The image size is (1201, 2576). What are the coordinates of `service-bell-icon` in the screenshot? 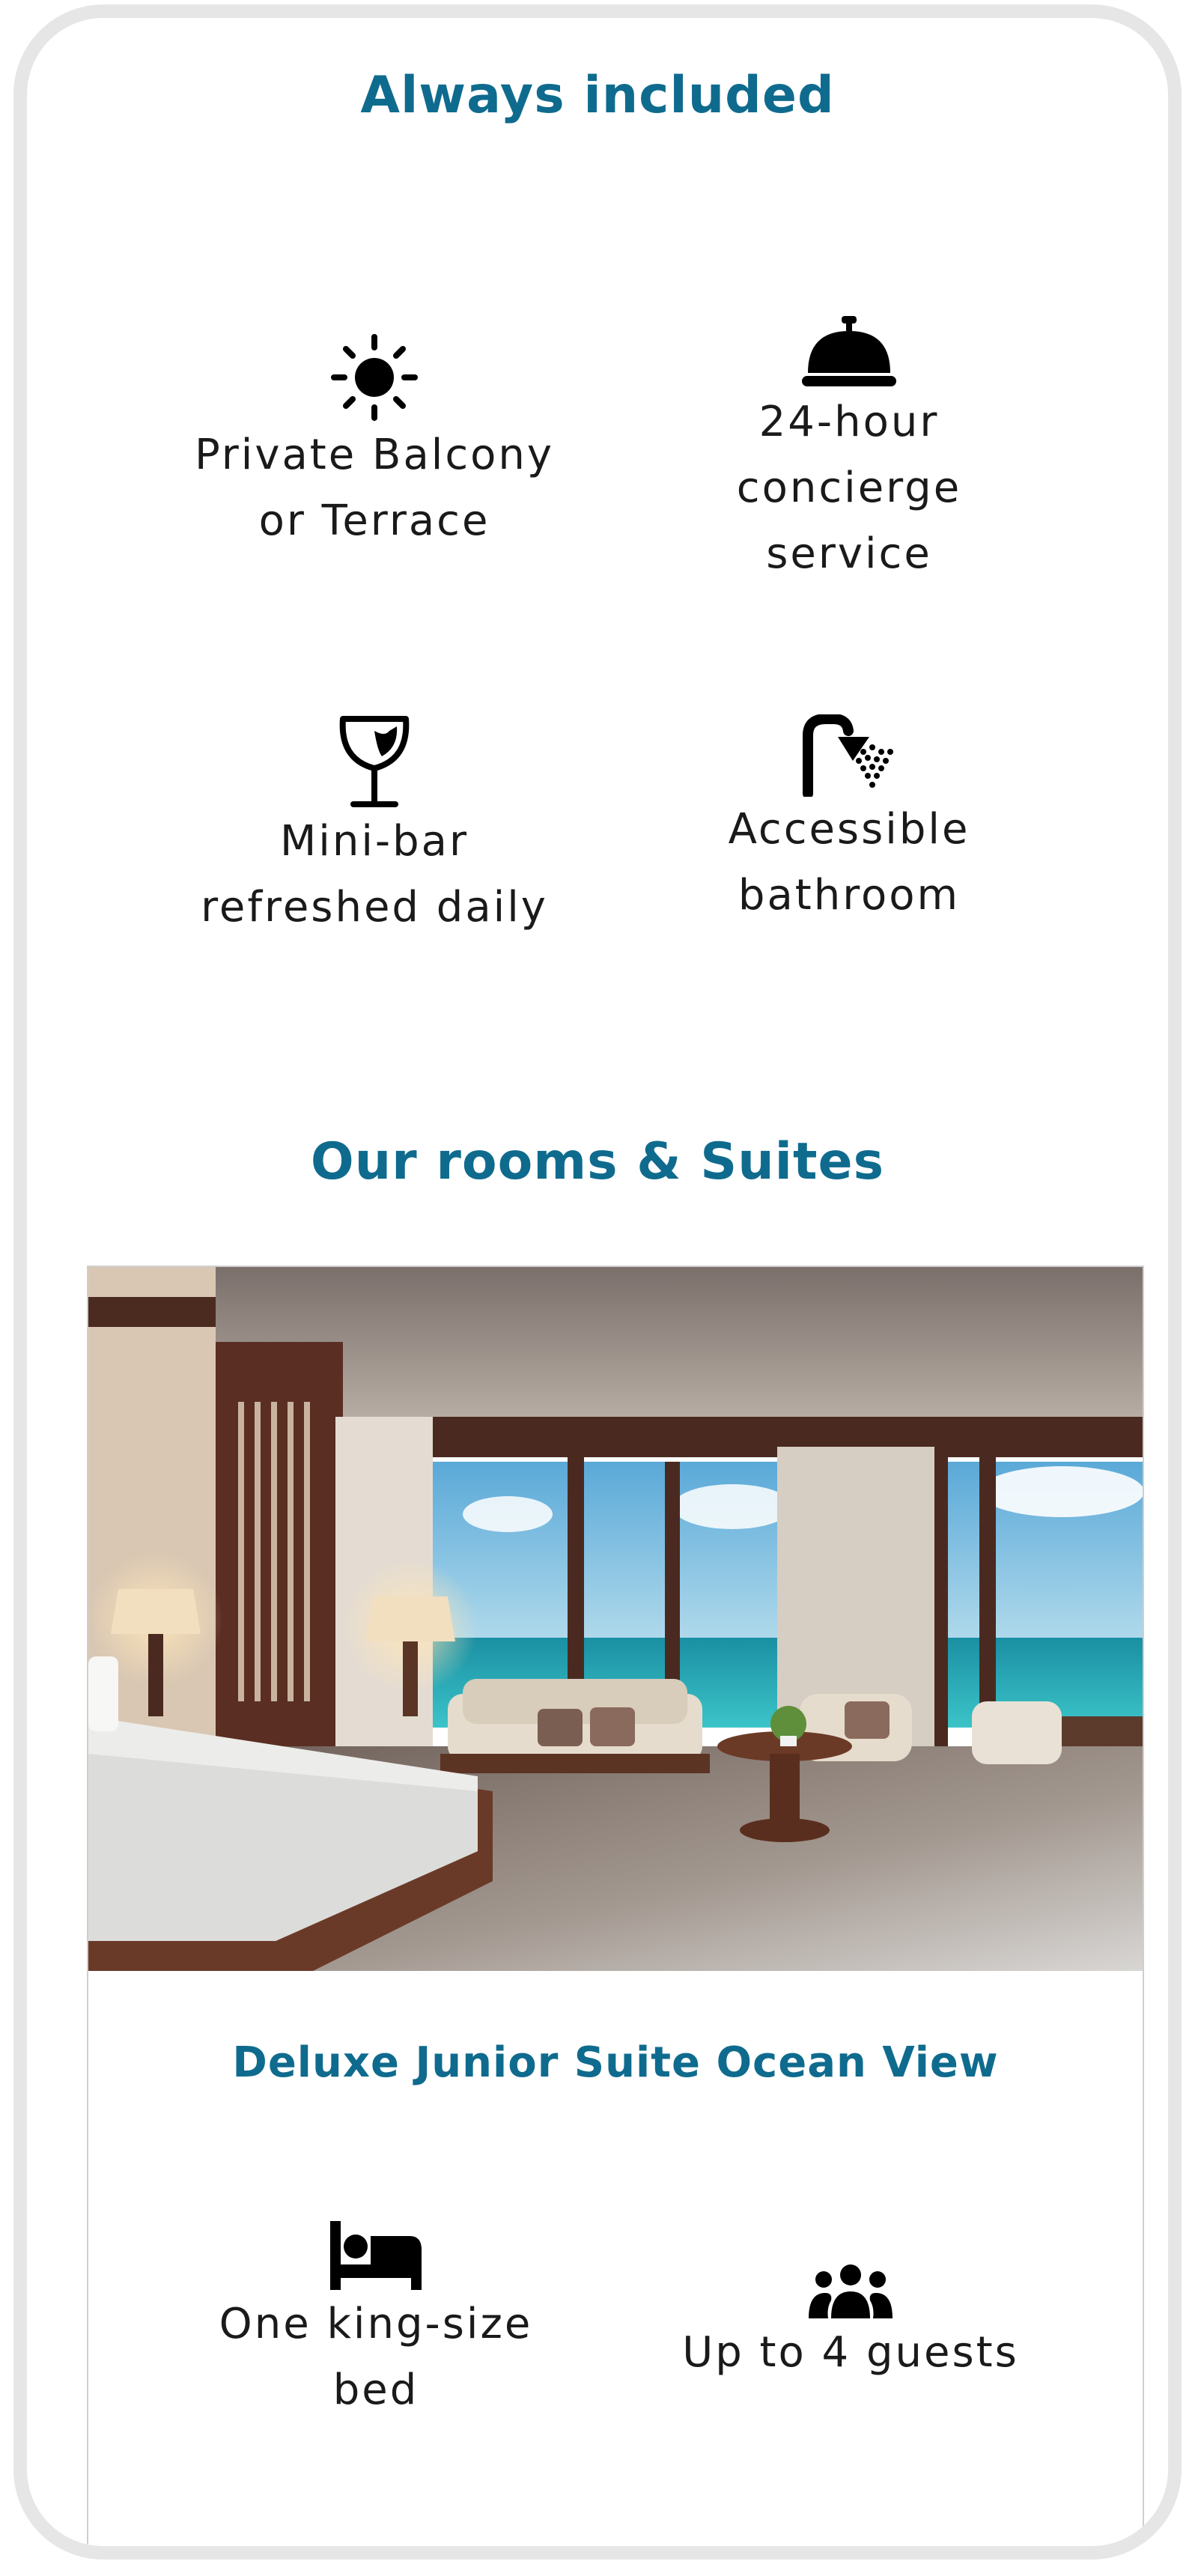 It's located at (849, 351).